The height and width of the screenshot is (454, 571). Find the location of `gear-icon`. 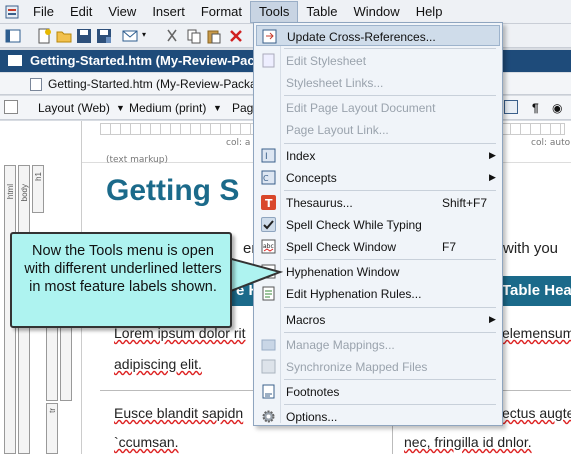

gear-icon is located at coordinates (268, 416).